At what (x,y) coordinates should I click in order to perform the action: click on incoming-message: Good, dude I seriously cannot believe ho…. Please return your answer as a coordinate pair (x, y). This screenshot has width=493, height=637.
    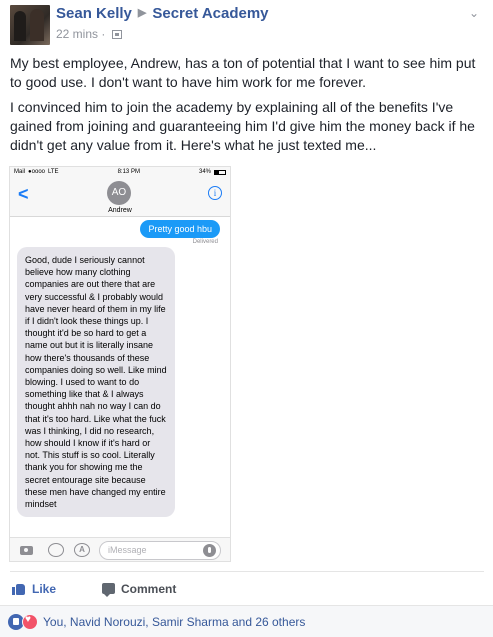
    Looking at the image, I should click on (96, 382).